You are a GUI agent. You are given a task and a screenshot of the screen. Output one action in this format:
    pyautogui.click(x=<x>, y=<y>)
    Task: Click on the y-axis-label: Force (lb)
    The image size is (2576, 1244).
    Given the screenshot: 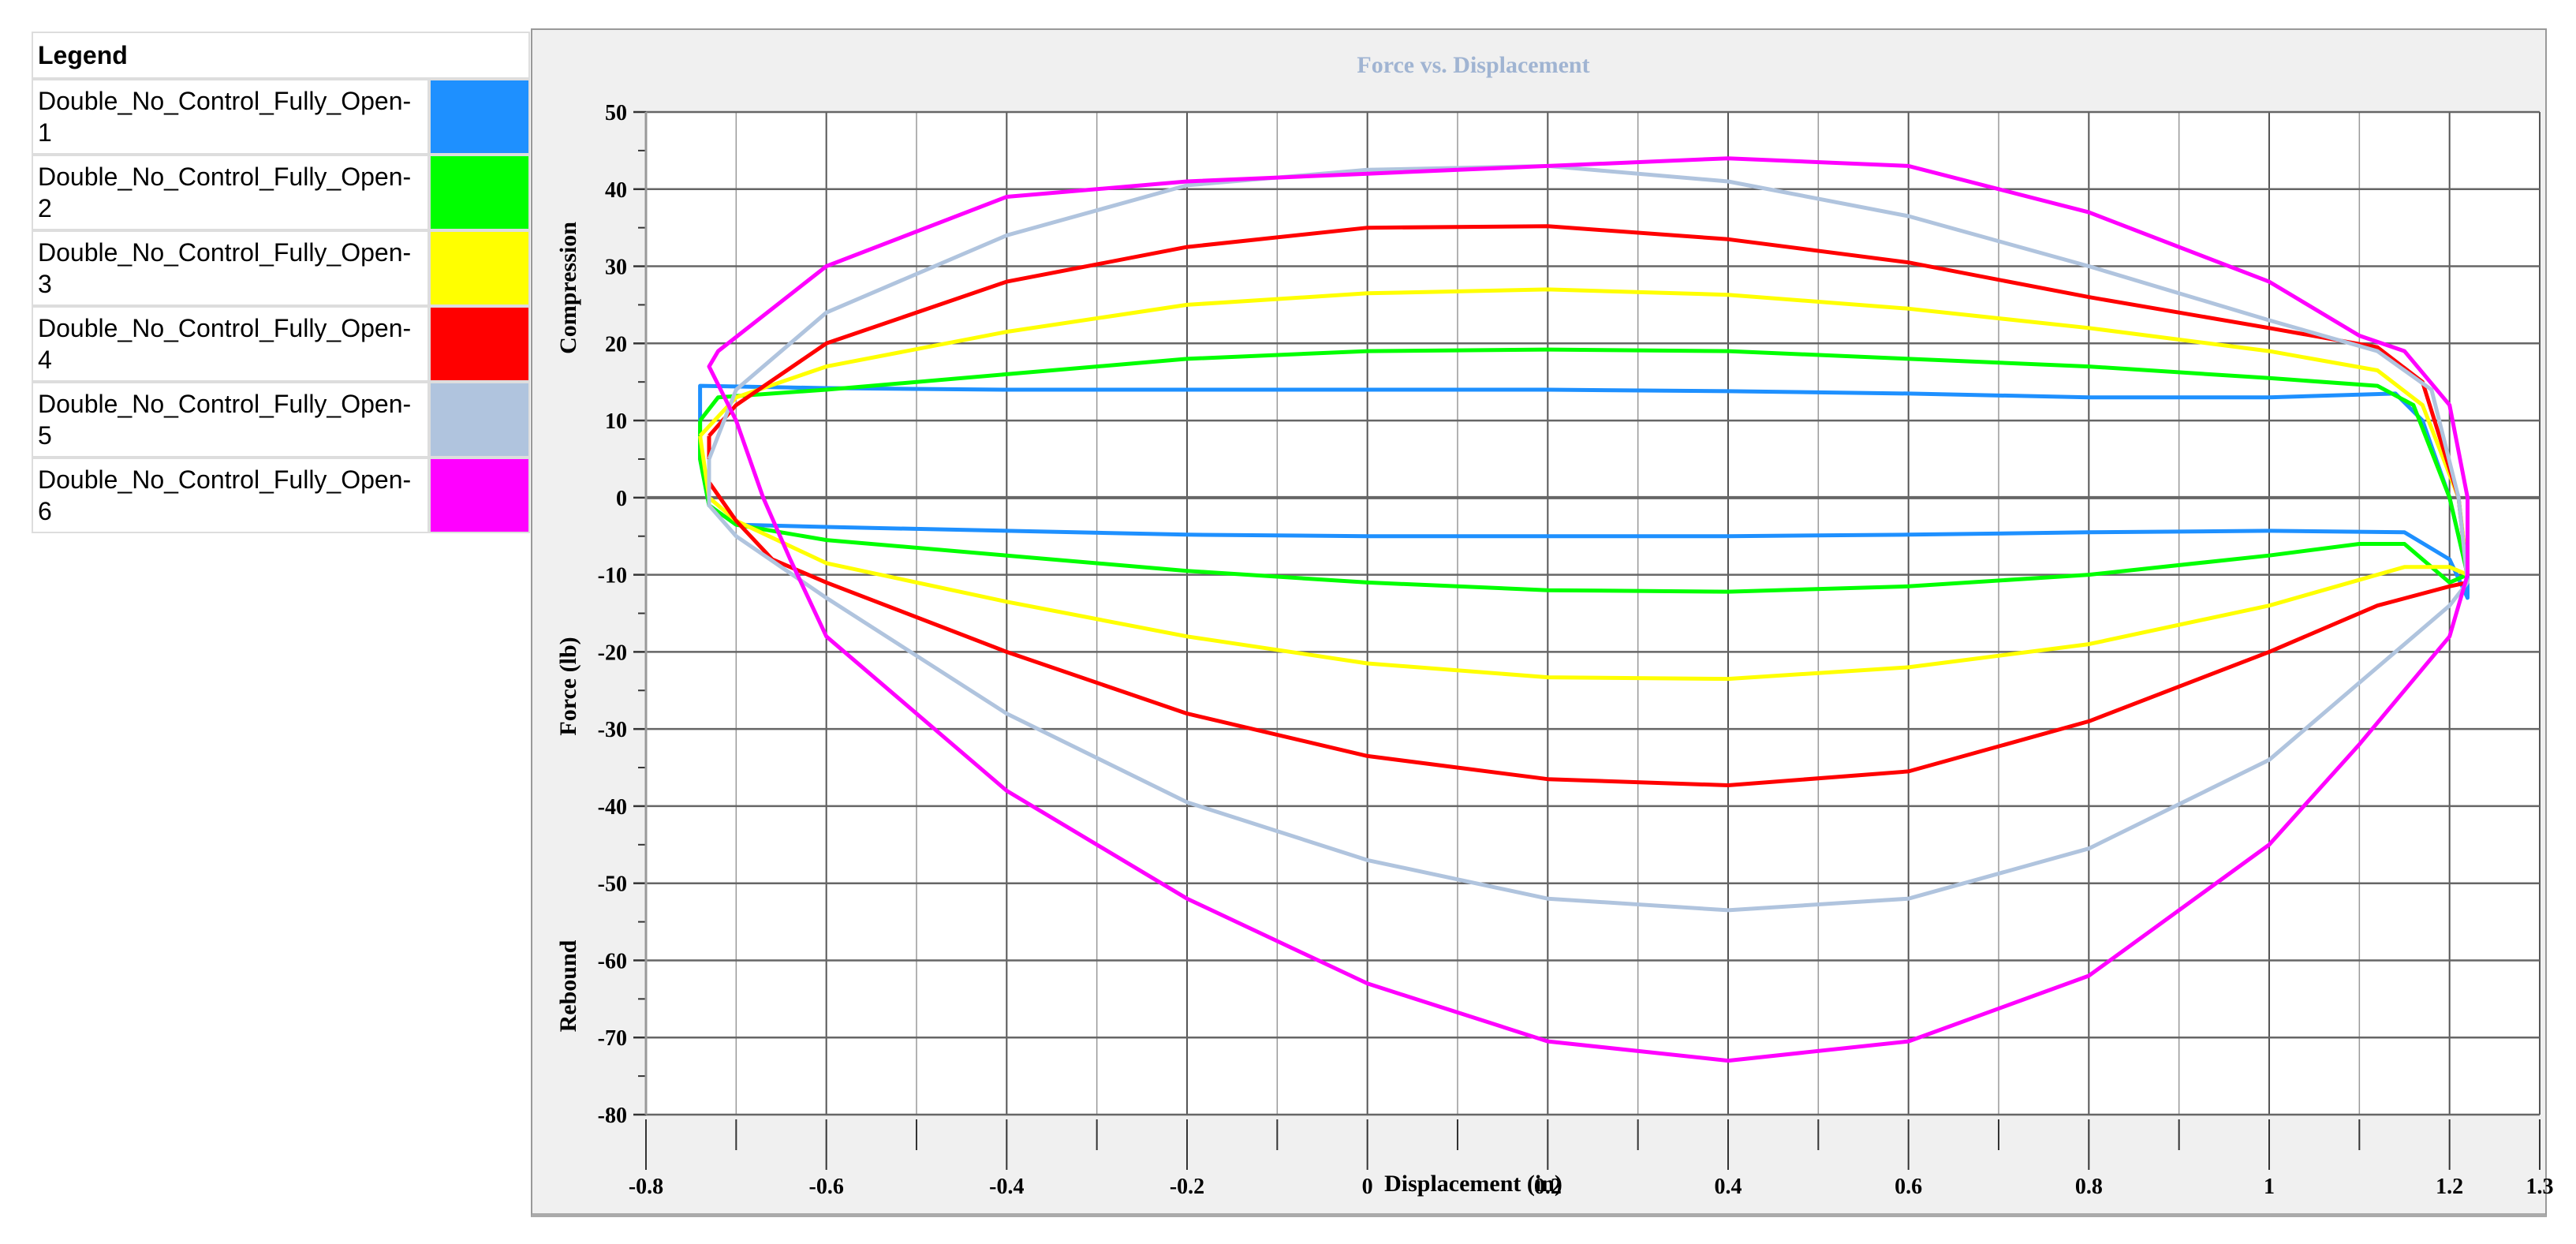 What is the action you would take?
    pyautogui.click(x=568, y=686)
    